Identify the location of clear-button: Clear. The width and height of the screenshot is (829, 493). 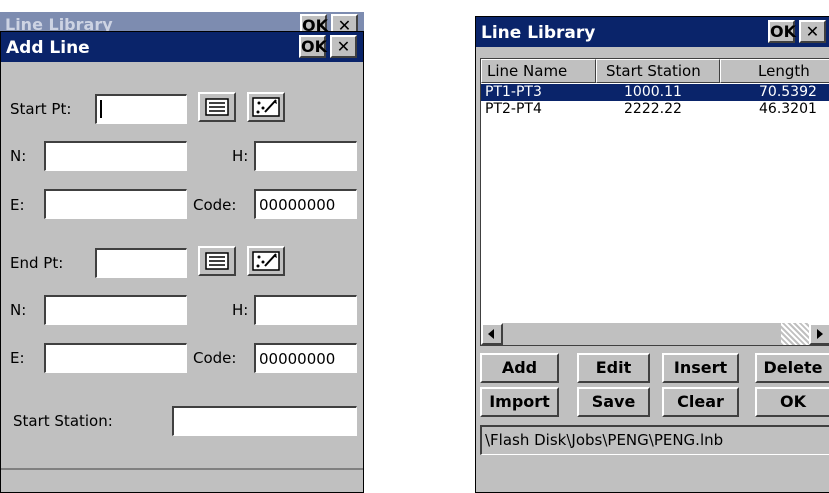
(700, 402).